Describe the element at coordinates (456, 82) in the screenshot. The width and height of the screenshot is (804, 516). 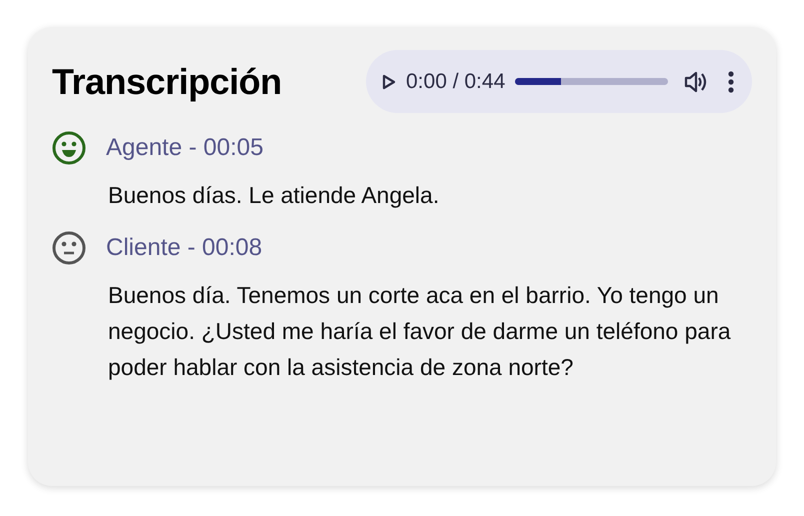
I see `time-display: 0:00 / 0:44` at that location.